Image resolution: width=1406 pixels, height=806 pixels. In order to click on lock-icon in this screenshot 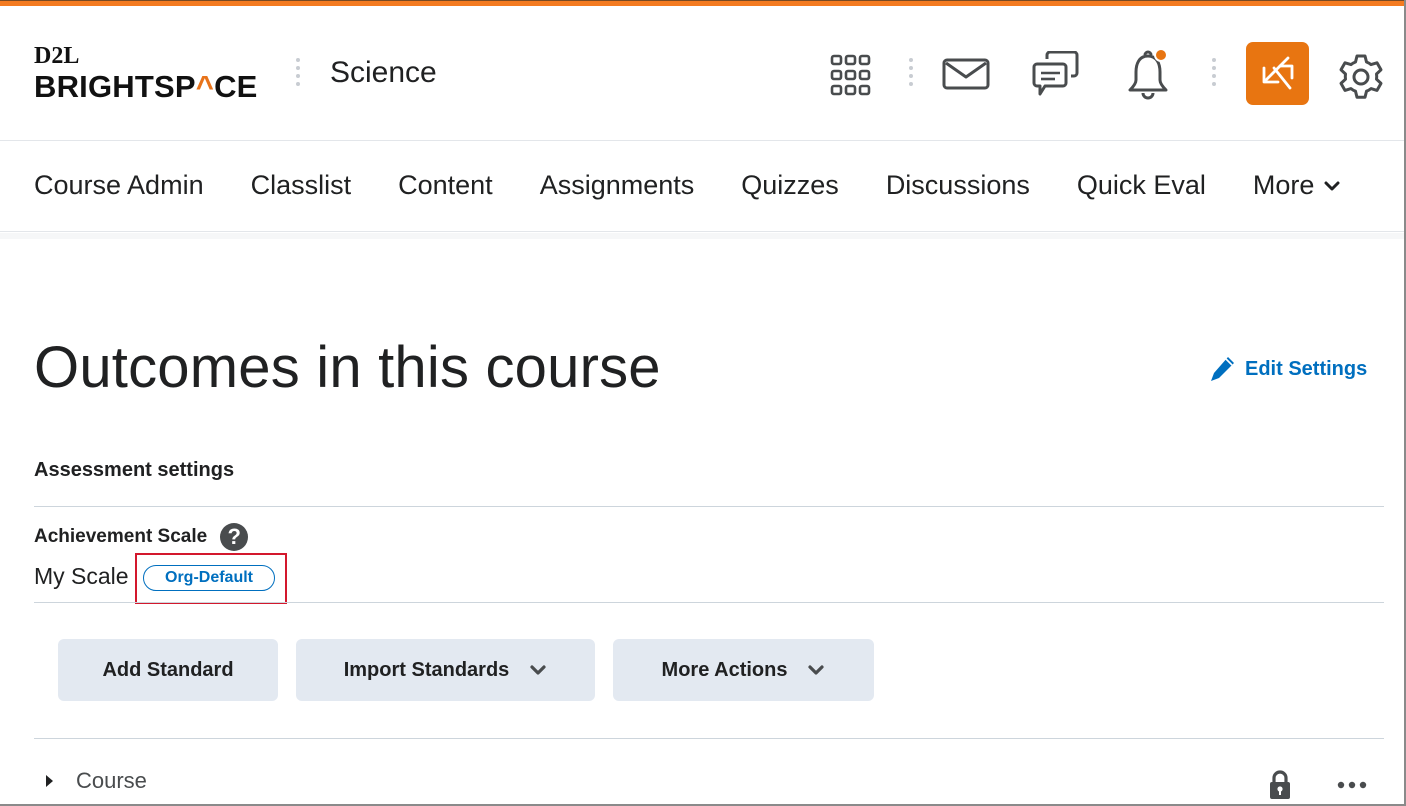, I will do `click(1280, 784)`.